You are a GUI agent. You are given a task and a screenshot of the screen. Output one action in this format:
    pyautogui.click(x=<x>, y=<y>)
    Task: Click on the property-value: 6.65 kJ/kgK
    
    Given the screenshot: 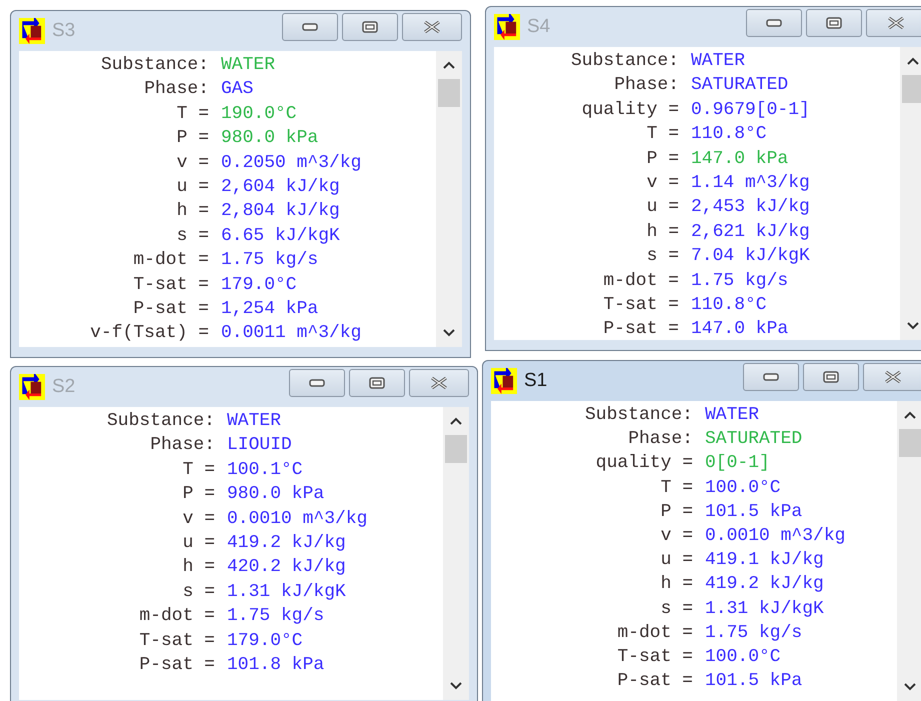 What is the action you would take?
    pyautogui.click(x=280, y=236)
    